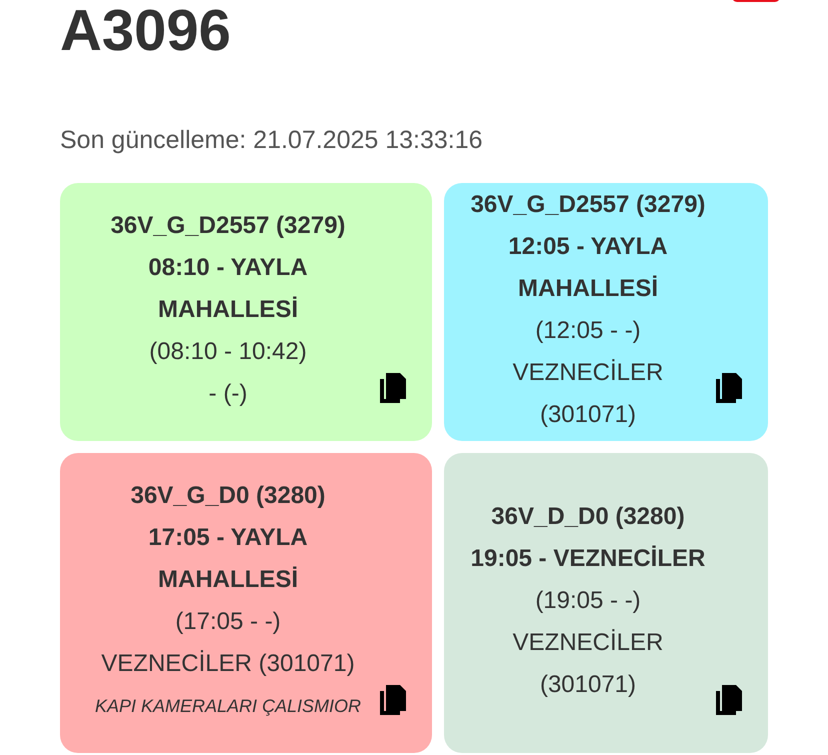  I want to click on trip-detail: (12:05 - -), so click(588, 331).